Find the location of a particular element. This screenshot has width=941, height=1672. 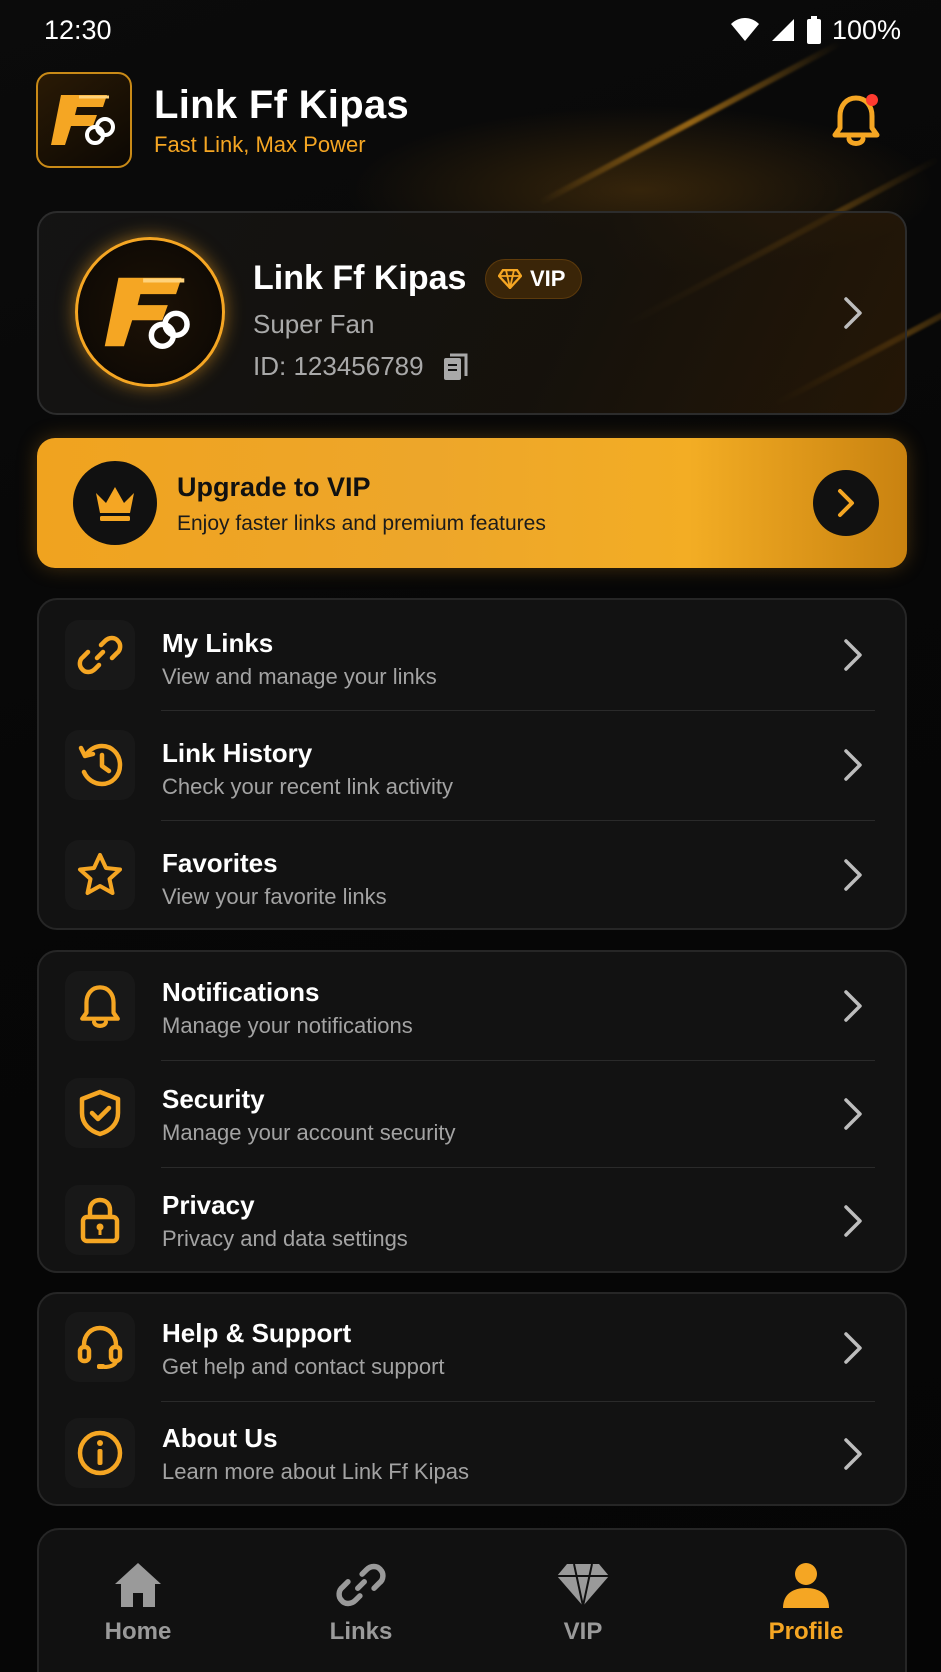

menu-item-subtitle: Manage your account security is located at coordinates (309, 1132).